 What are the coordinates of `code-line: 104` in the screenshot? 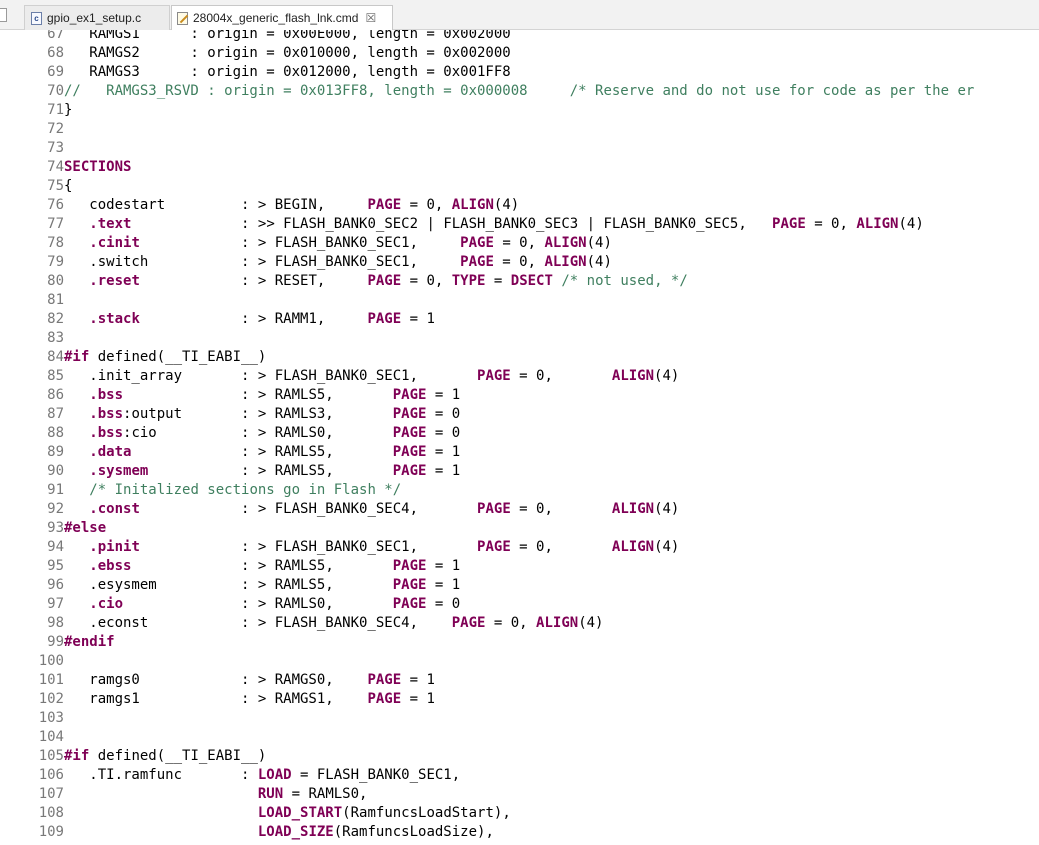 It's located at (519, 737).